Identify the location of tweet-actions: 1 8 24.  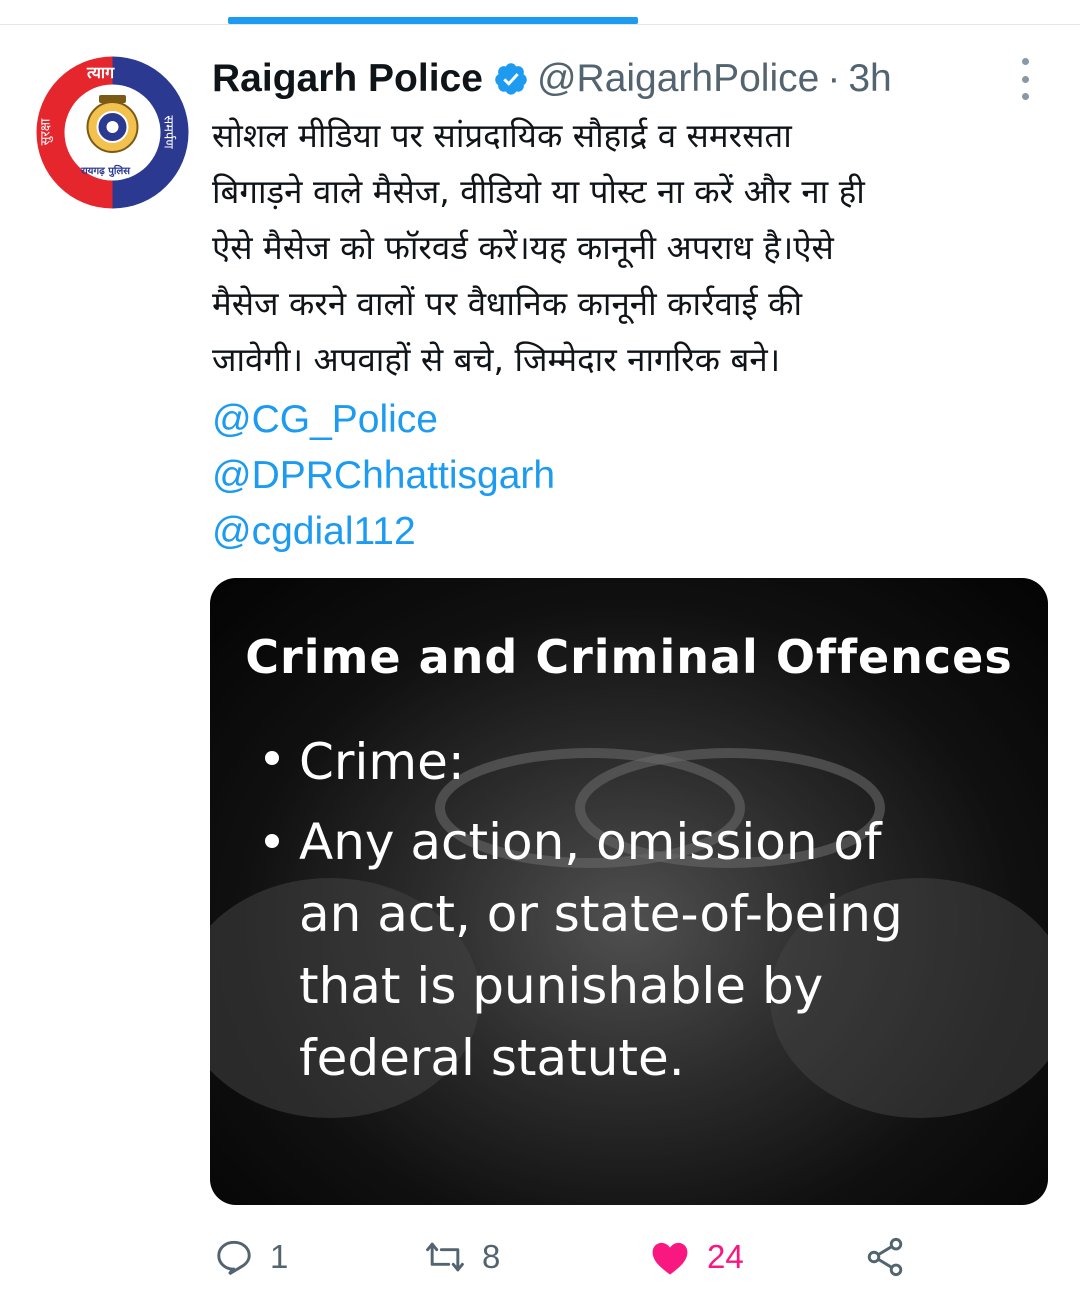
(572, 1260).